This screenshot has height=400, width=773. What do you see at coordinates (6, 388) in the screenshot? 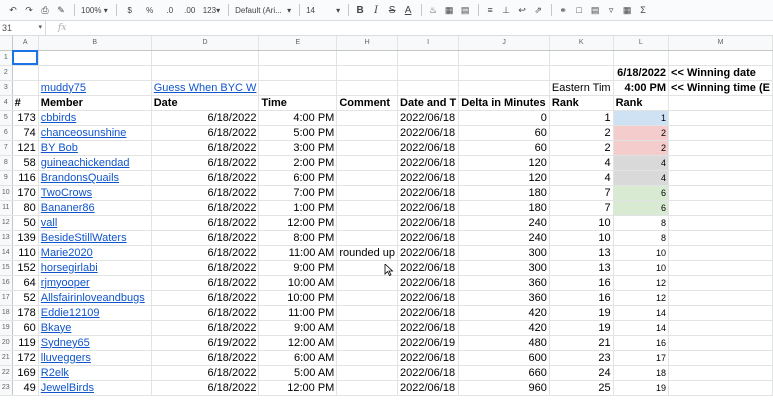
I see `row-header: 23` at bounding box center [6, 388].